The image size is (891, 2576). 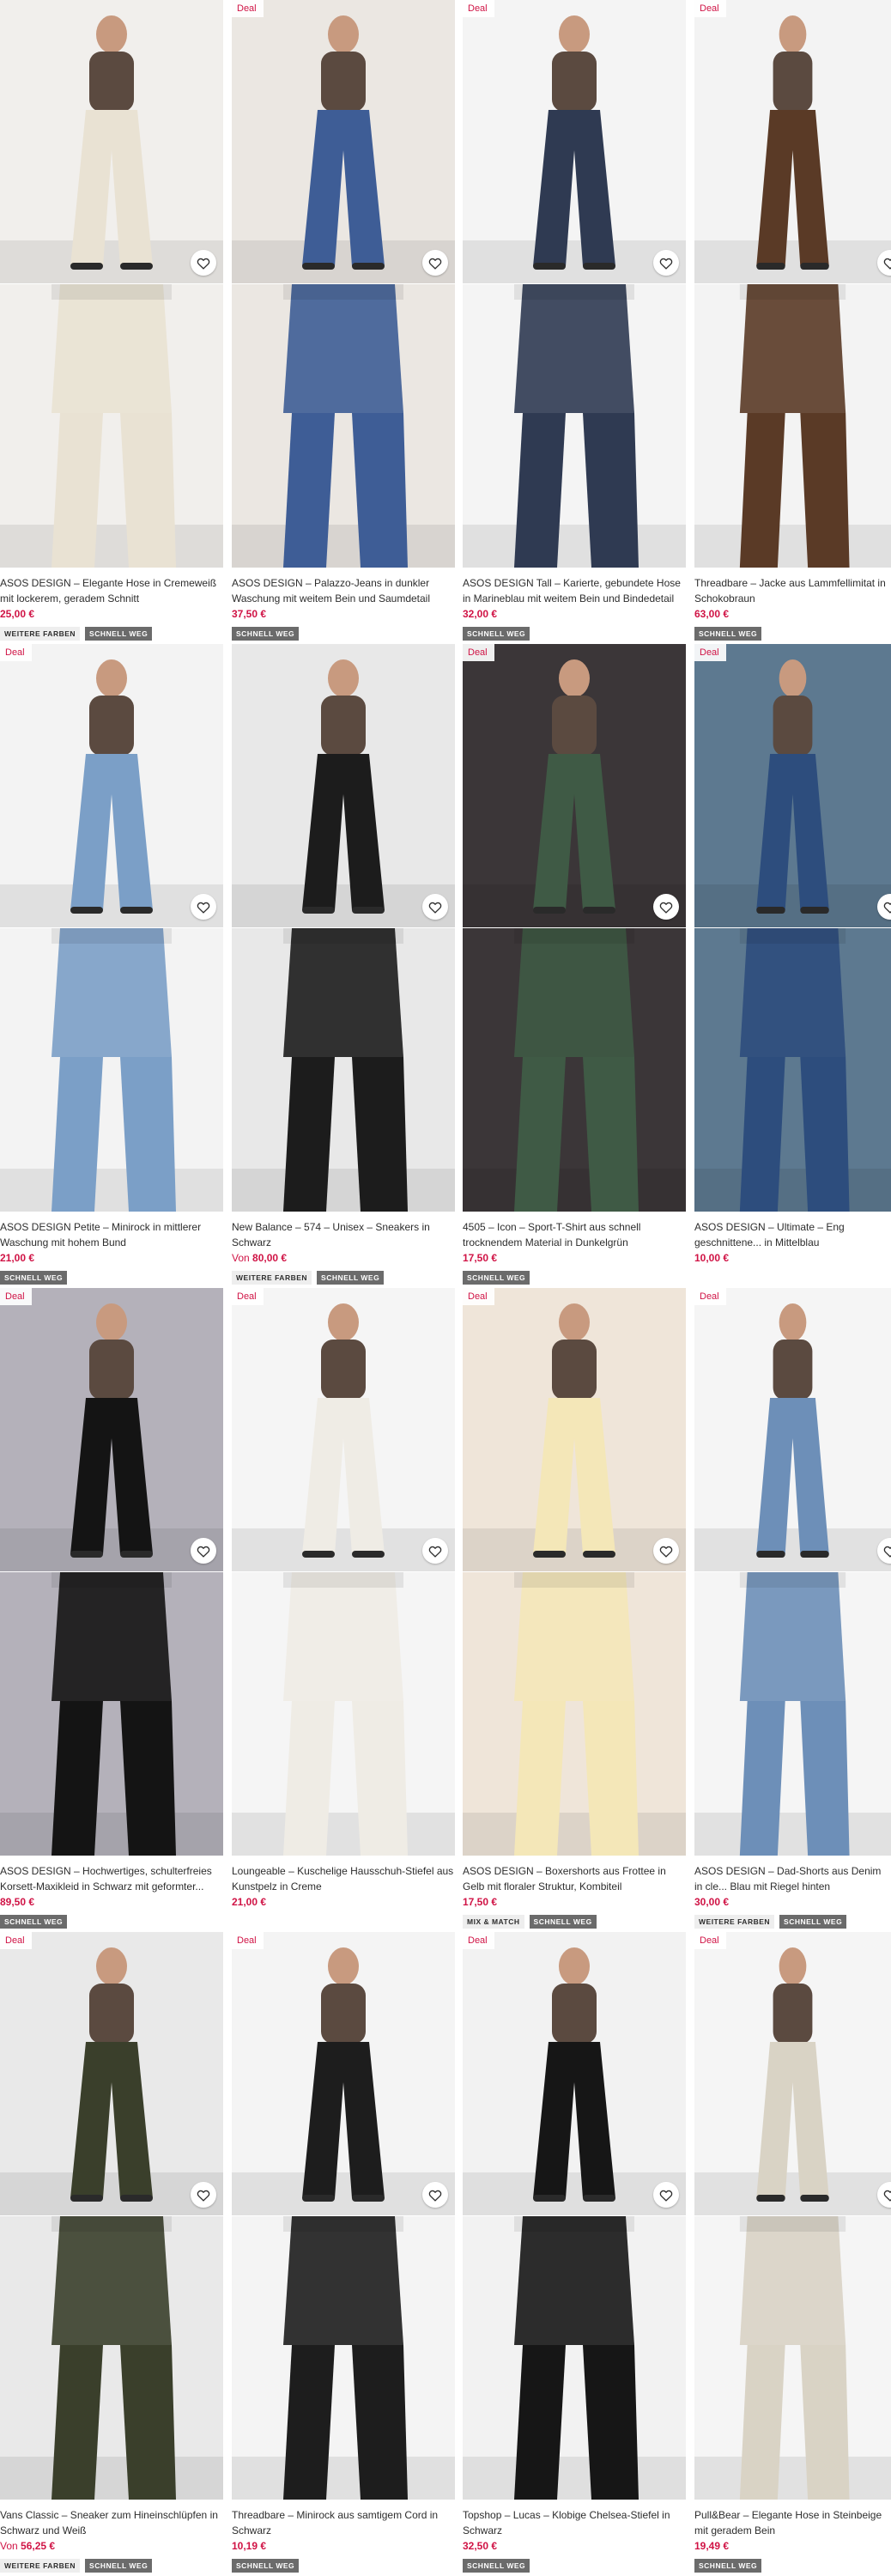 I want to click on price-value: 19,49 €, so click(x=712, y=2546).